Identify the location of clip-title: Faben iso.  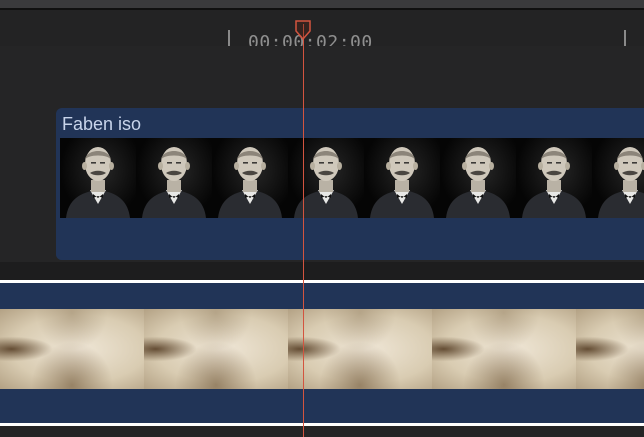
(102, 124).